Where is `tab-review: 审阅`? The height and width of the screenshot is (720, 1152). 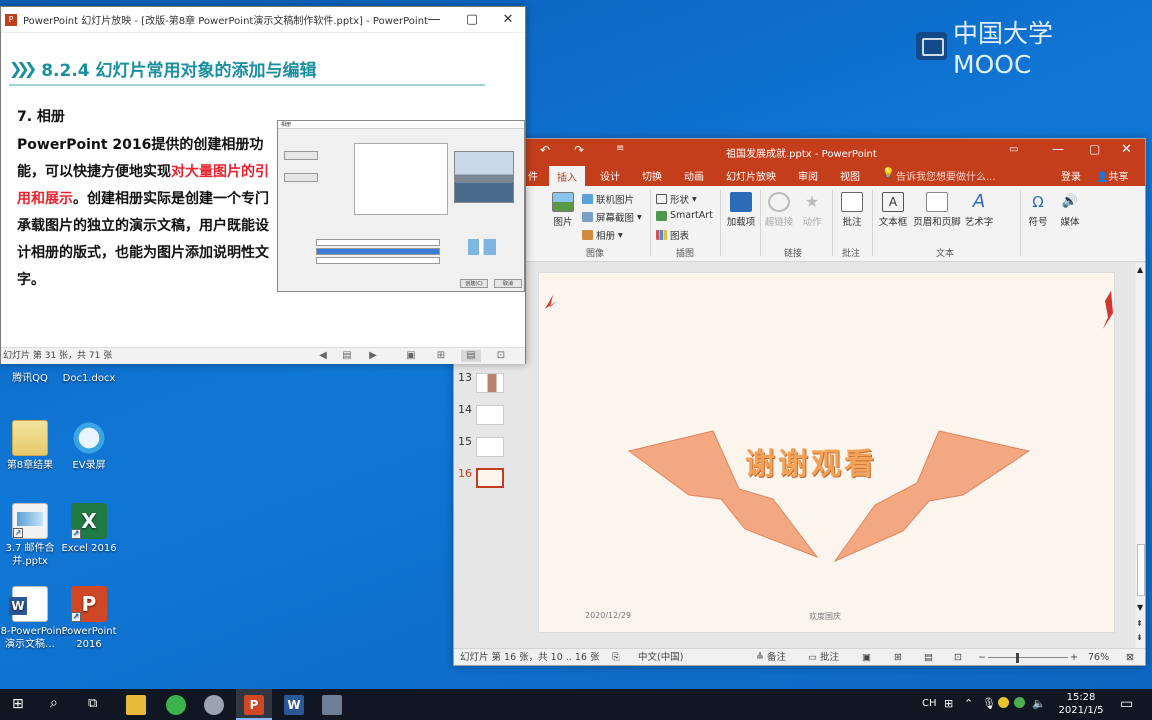
tab-review: 审阅 is located at coordinates (808, 175).